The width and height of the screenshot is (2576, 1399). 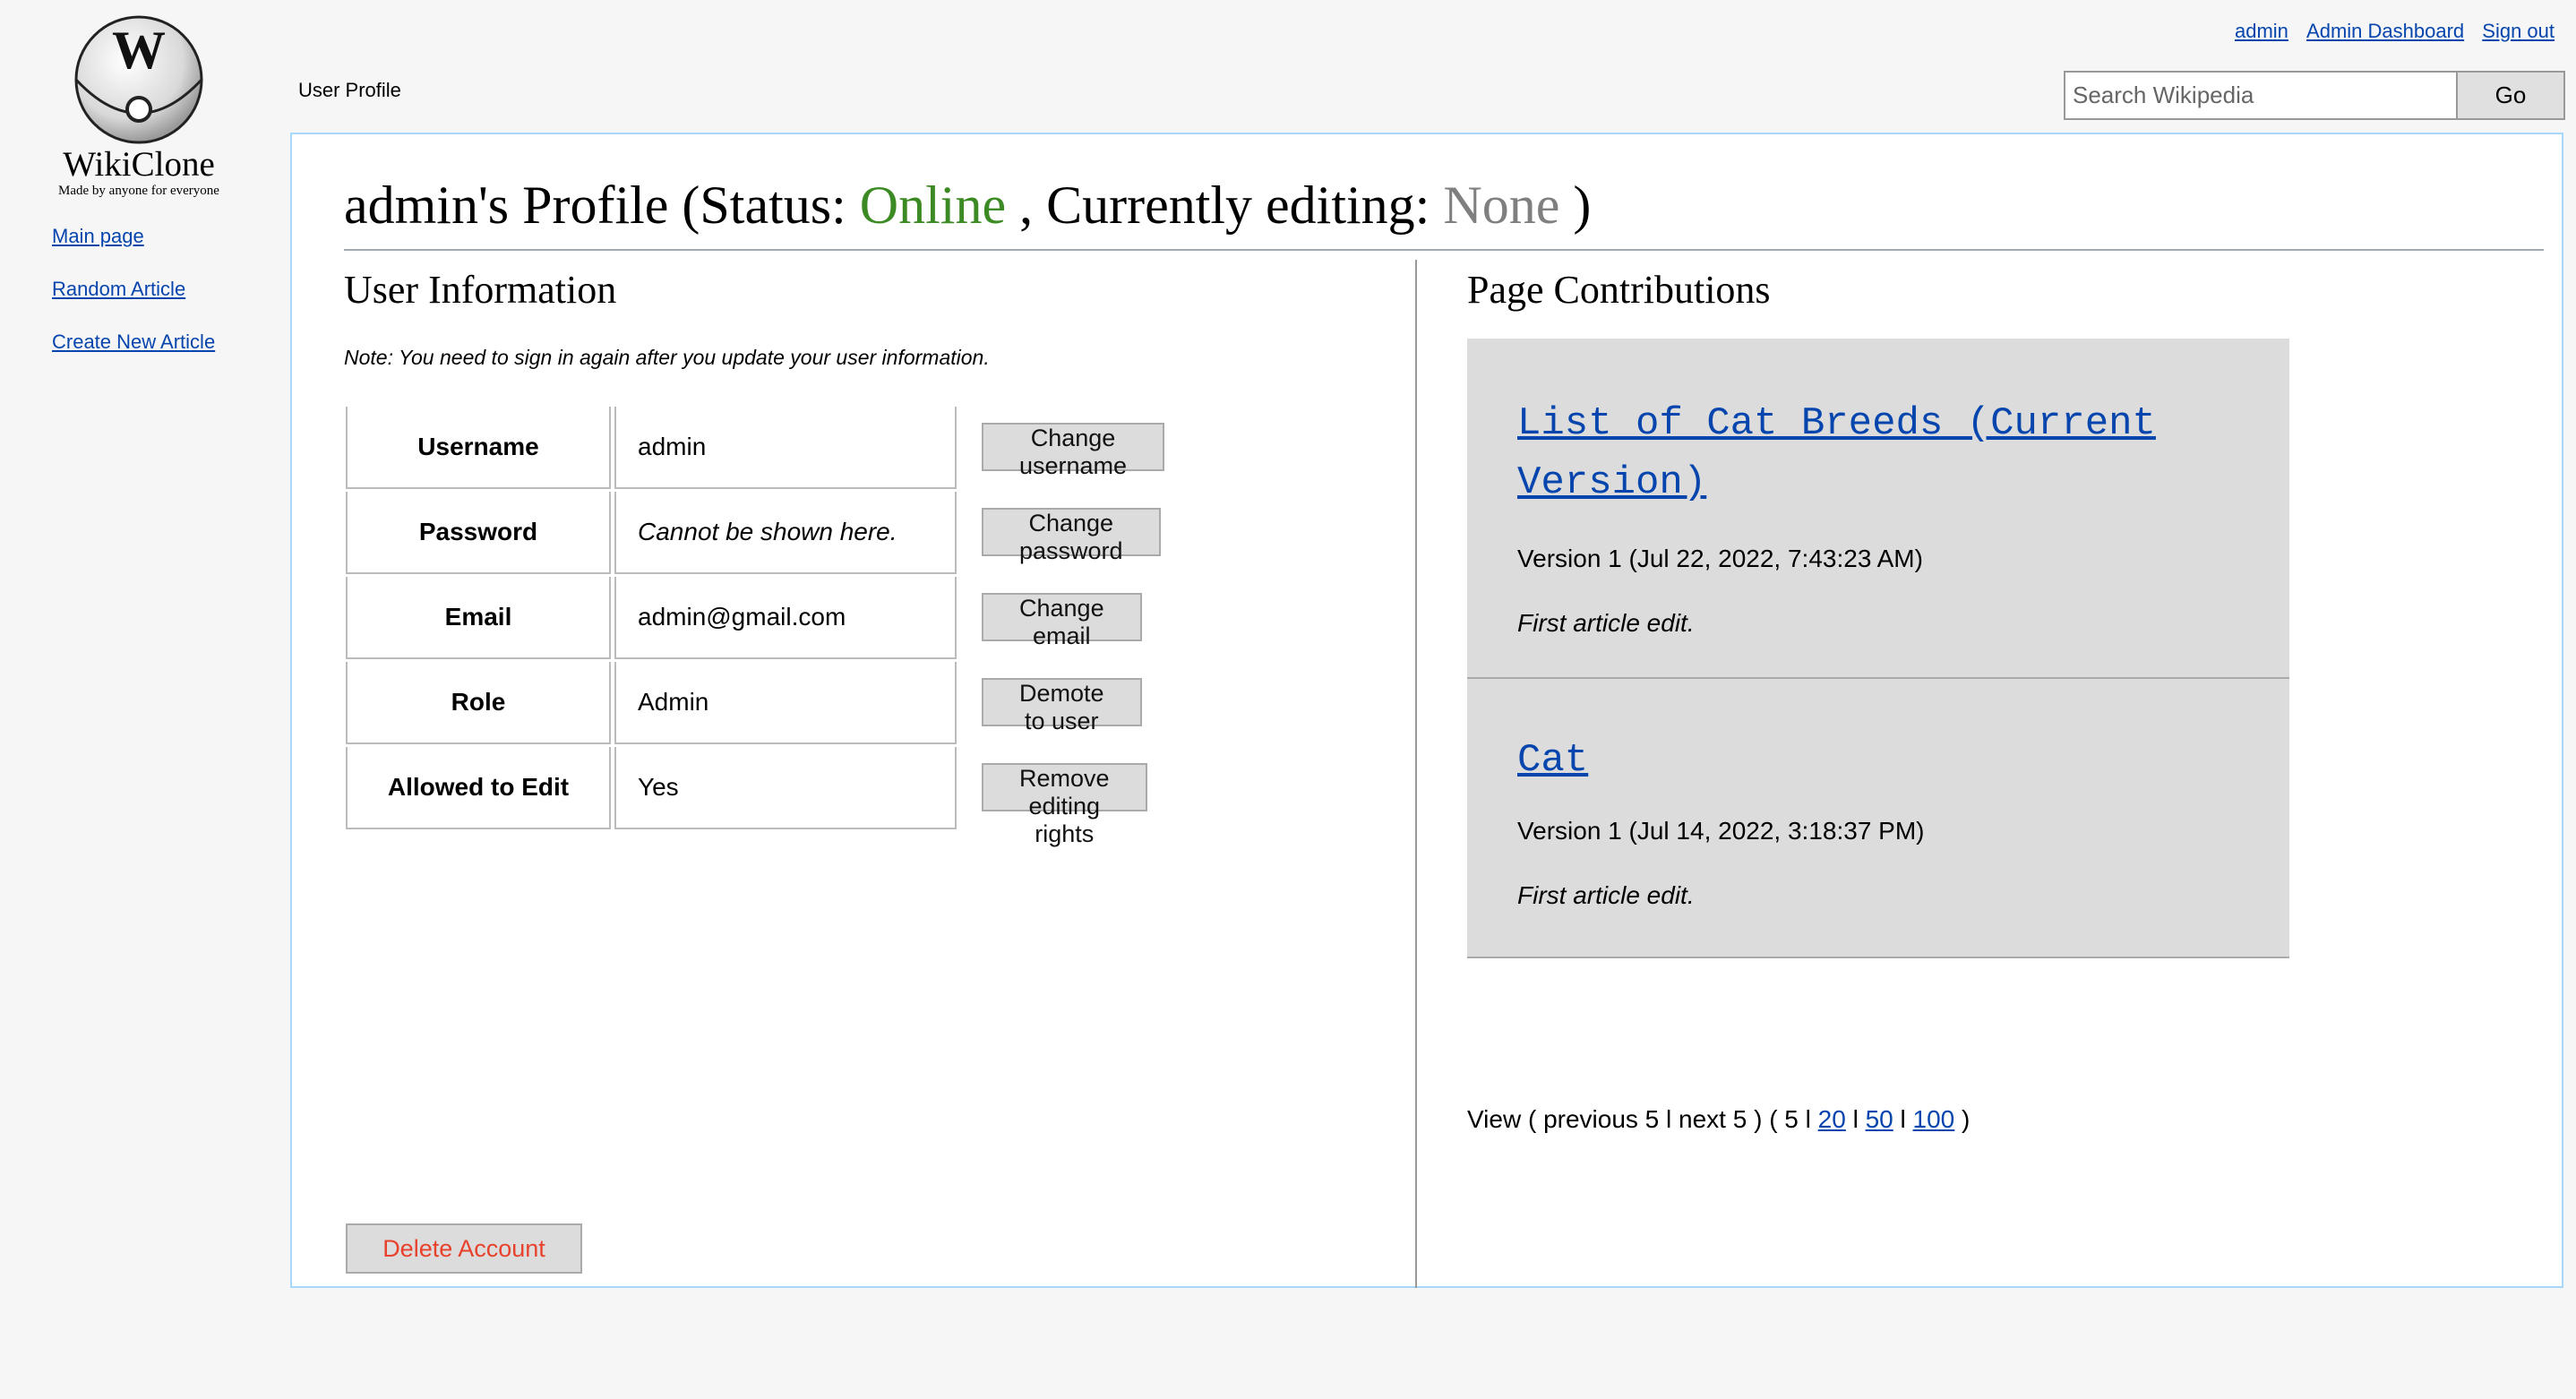 I want to click on change-email-button: Change email, so click(x=1062, y=621).